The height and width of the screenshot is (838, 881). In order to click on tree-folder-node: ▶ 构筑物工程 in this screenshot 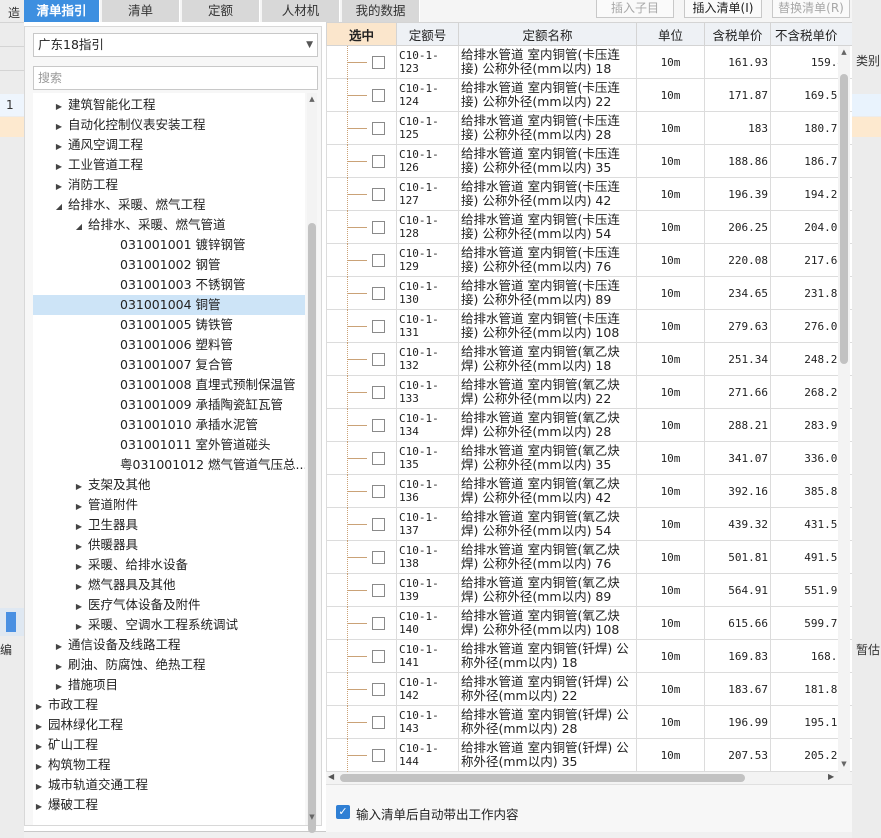, I will do `click(169, 765)`.